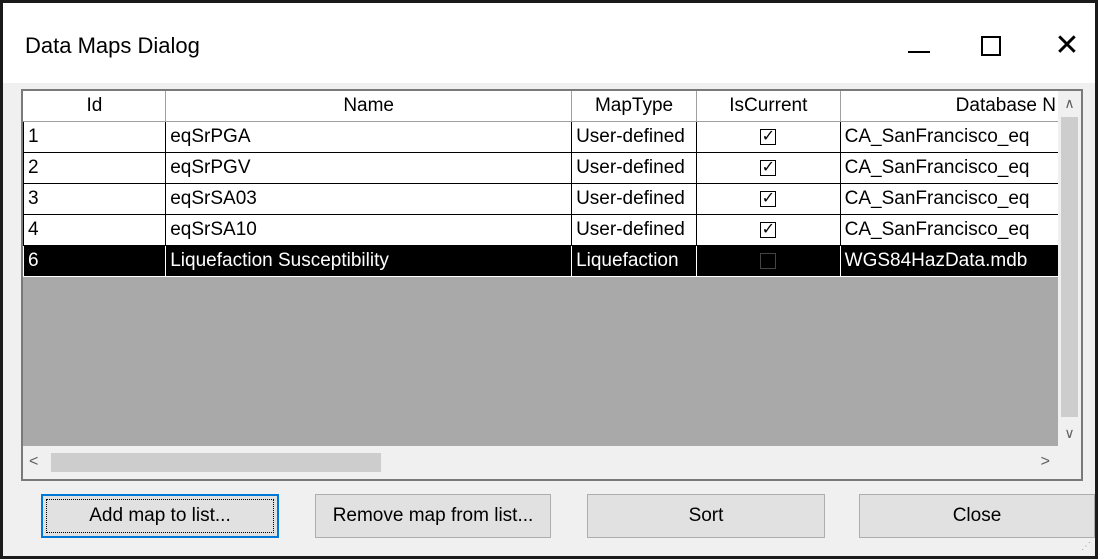 The width and height of the screenshot is (1098, 559). Describe the element at coordinates (950, 106) in the screenshot. I see `column-header-database: Database N` at that location.